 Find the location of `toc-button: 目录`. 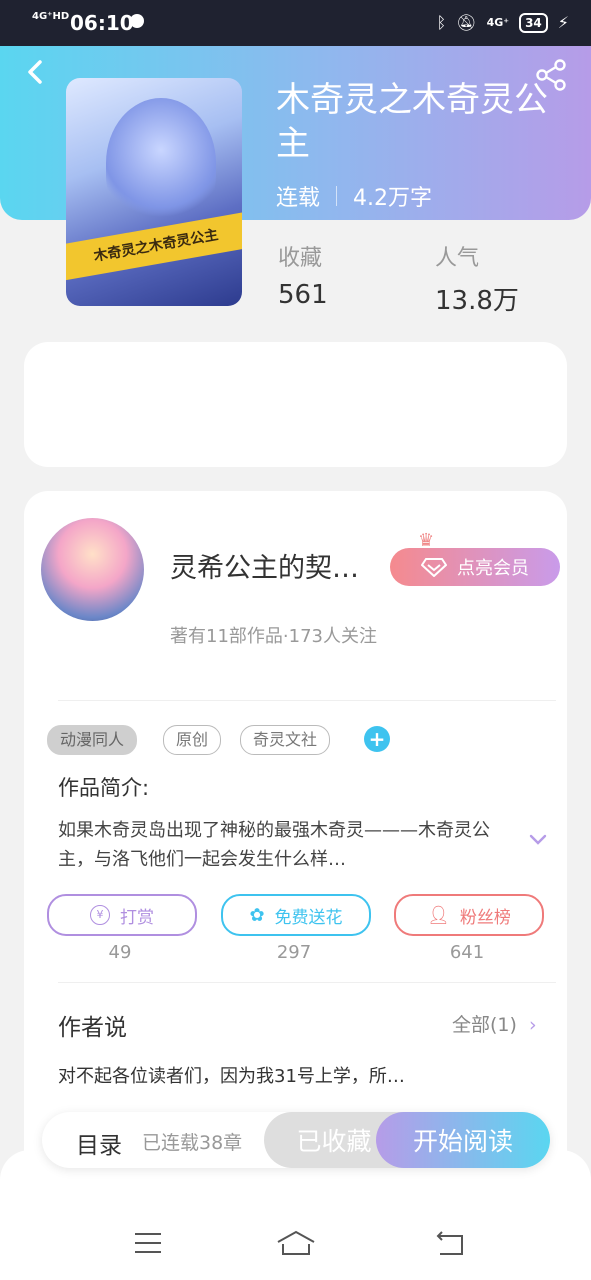

toc-button: 目录 is located at coordinates (99, 1143).